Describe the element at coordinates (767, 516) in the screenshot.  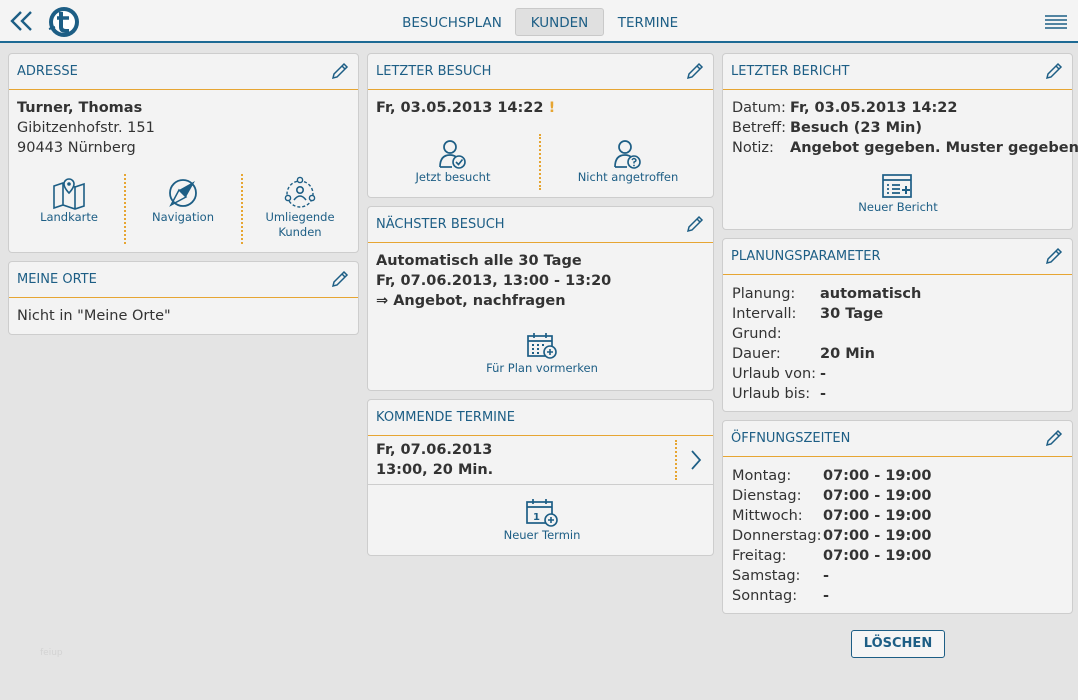
I see `weekday-label: Mittwoch:` at that location.